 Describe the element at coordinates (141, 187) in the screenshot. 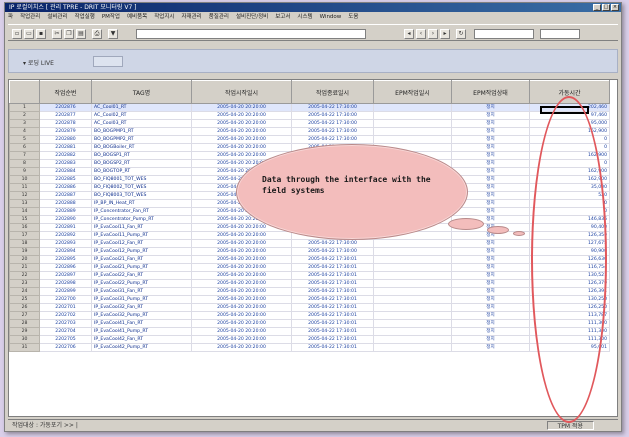

I see `table-cell: BO_FIQ8002_TOT_WES` at that location.